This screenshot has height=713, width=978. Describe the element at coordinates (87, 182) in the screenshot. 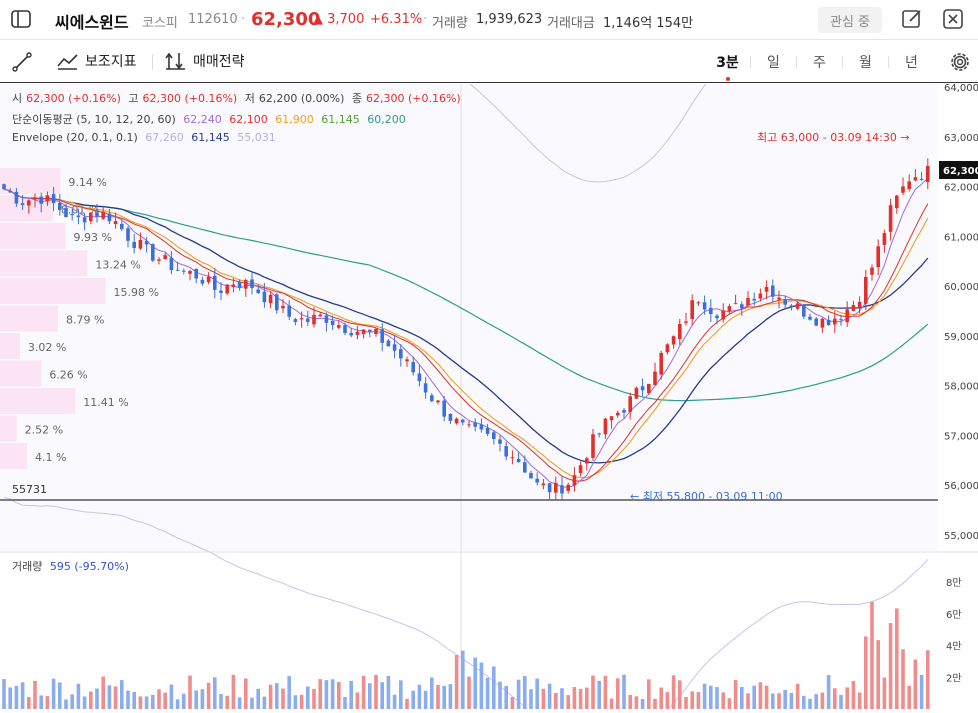

I see `volume-profile-label: 9.14 %` at that location.